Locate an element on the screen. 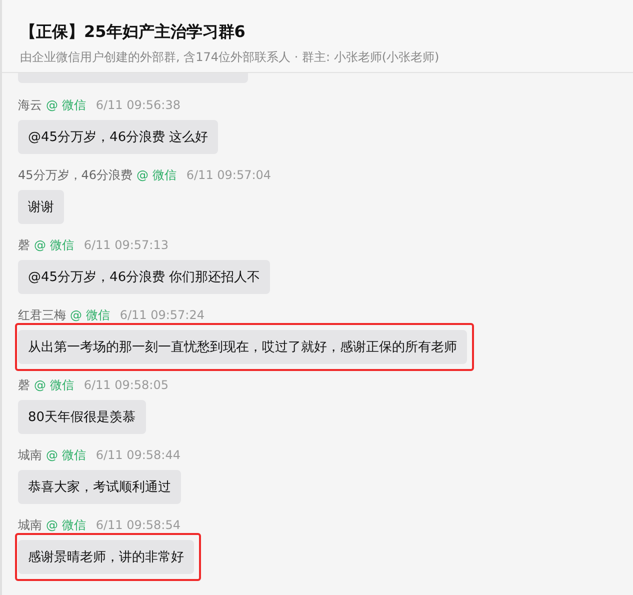  message-bubble: 谢谢 is located at coordinates (41, 207).